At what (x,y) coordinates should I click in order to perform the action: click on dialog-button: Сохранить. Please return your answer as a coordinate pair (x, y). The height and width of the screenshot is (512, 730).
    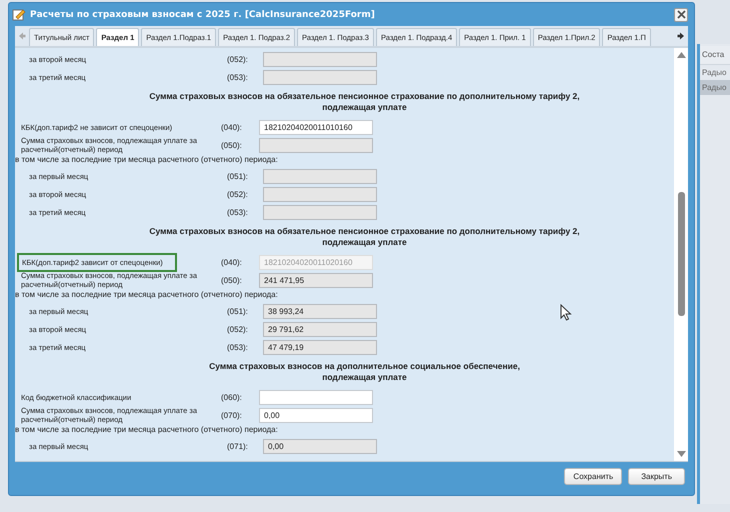
    Looking at the image, I should click on (593, 476).